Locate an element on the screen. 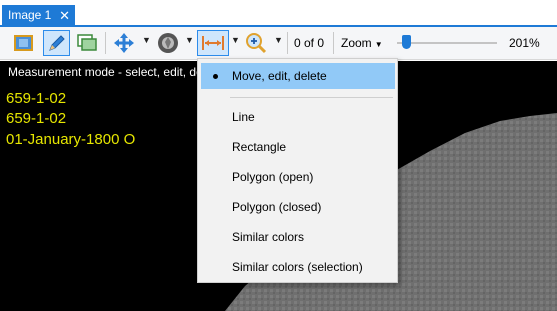  menu-item-polygon-open: Polygon (open) is located at coordinates (297, 177).